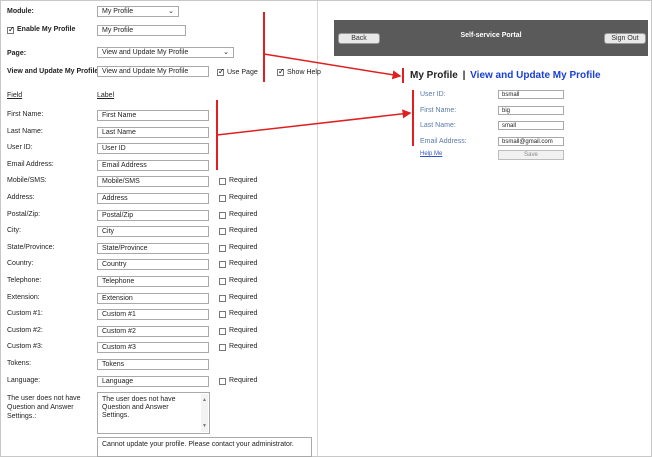 The image size is (652, 457). I want to click on arrow-to-title, so click(332, 66).